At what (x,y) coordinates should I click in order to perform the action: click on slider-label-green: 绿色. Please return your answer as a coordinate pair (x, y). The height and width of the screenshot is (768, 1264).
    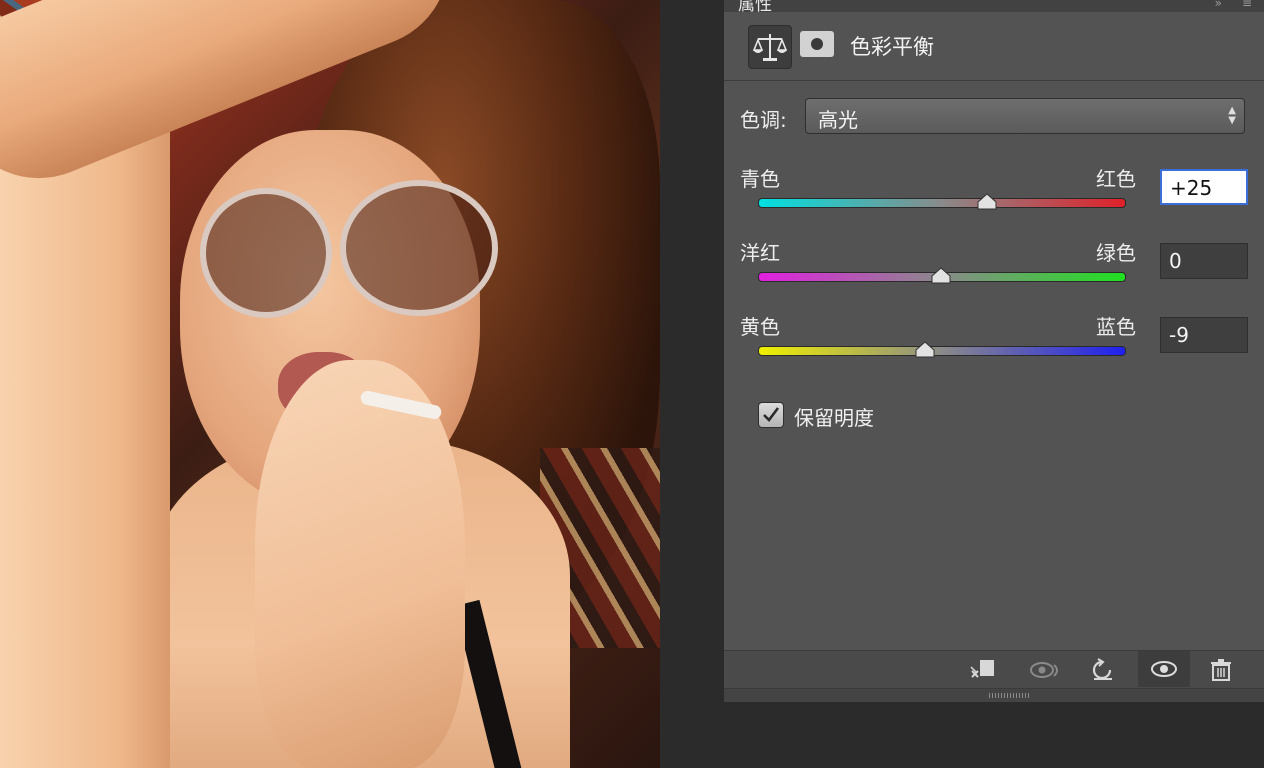
    Looking at the image, I should click on (1116, 251).